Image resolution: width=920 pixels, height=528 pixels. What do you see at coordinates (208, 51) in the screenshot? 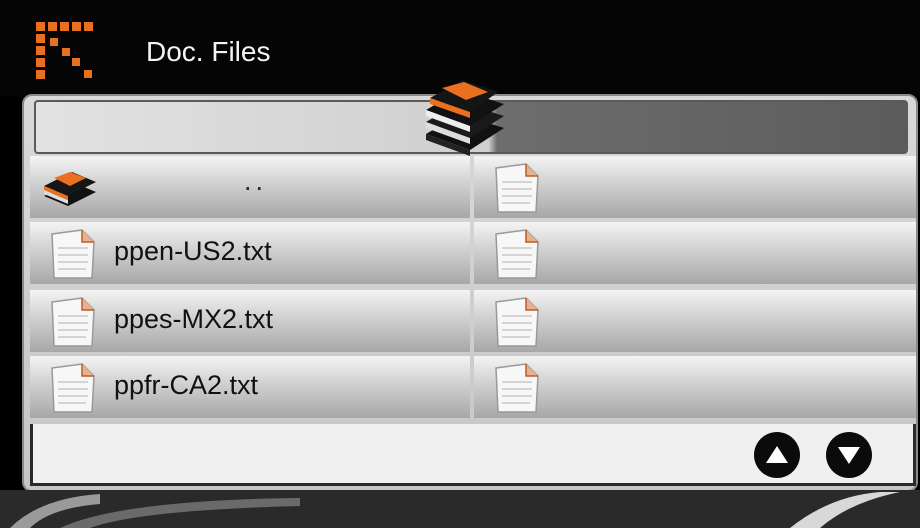
I see `page-title: Doc. Files` at bounding box center [208, 51].